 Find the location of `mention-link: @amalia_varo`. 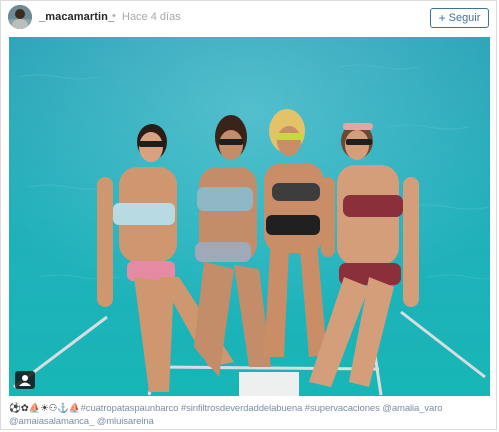

mention-link: @amalia_varo is located at coordinates (412, 408).